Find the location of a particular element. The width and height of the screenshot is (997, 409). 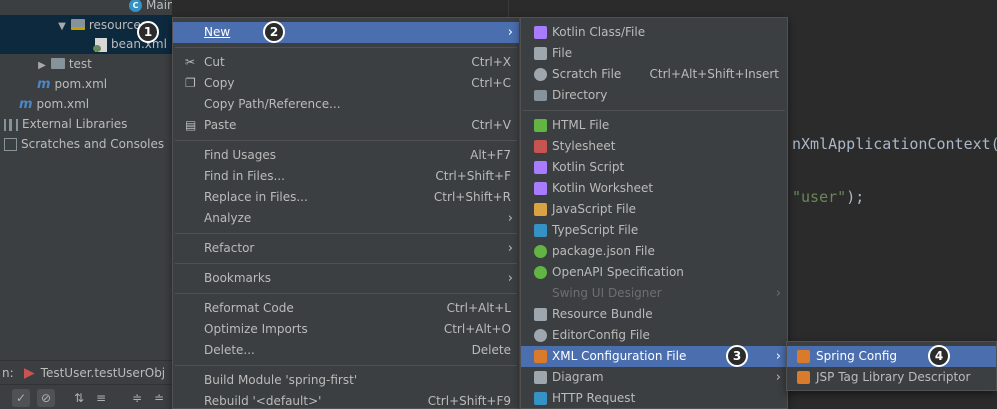

tree-item-pom-xml-root: m pom.xml is located at coordinates (86, 104).